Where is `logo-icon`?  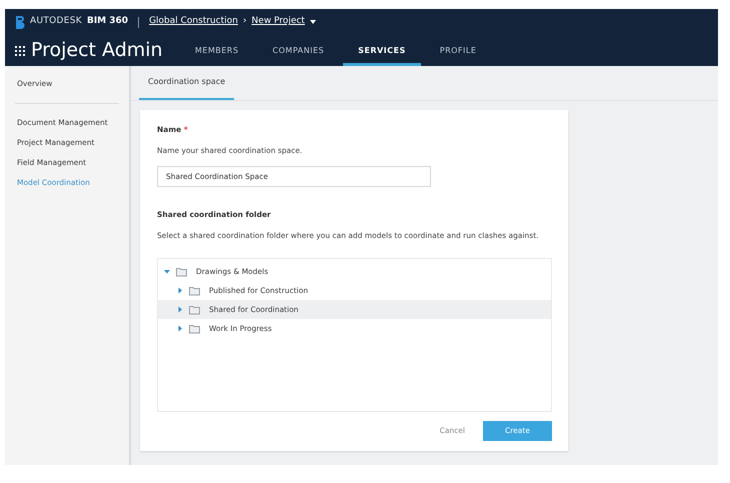
logo-icon is located at coordinates (20, 22).